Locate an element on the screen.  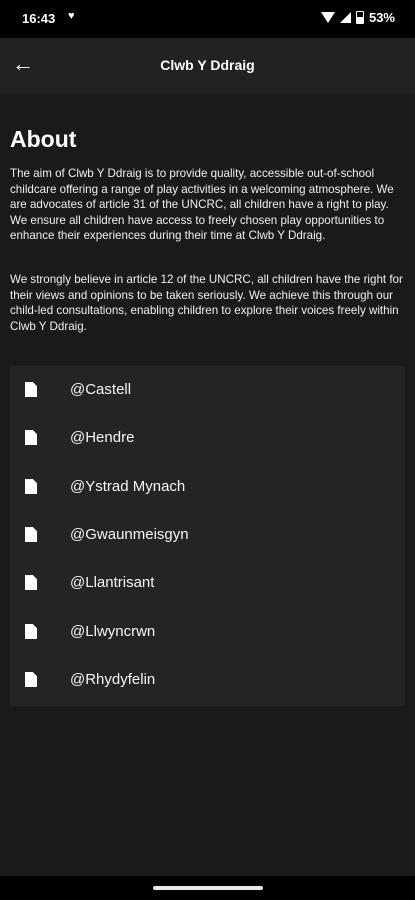
list-item-label: @Gwaunmeisgyn is located at coordinates (129, 534).